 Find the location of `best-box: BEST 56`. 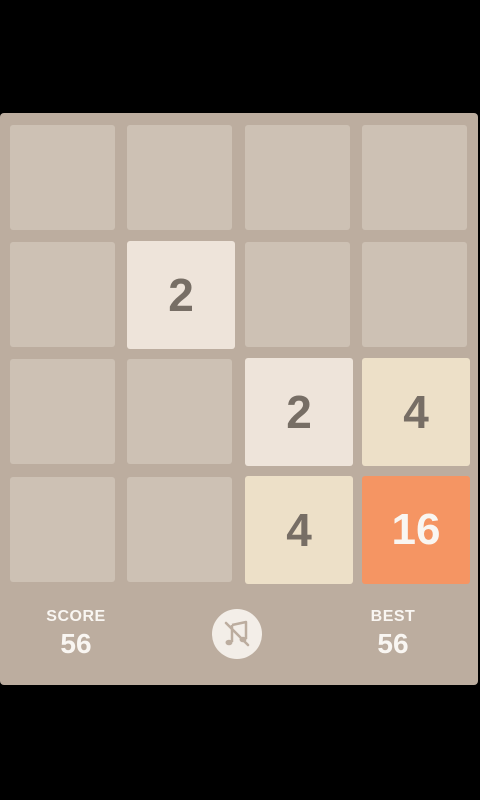

best-box: BEST 56 is located at coordinates (393, 634).